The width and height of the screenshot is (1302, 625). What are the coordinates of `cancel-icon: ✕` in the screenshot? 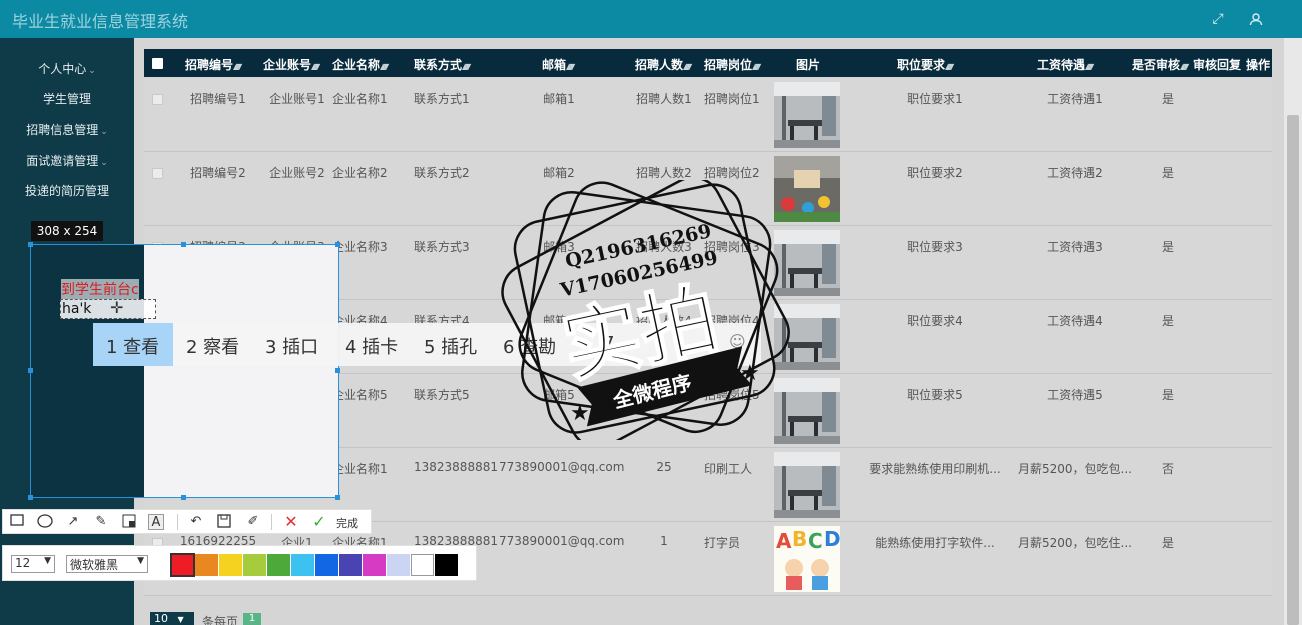 It's located at (291, 522).